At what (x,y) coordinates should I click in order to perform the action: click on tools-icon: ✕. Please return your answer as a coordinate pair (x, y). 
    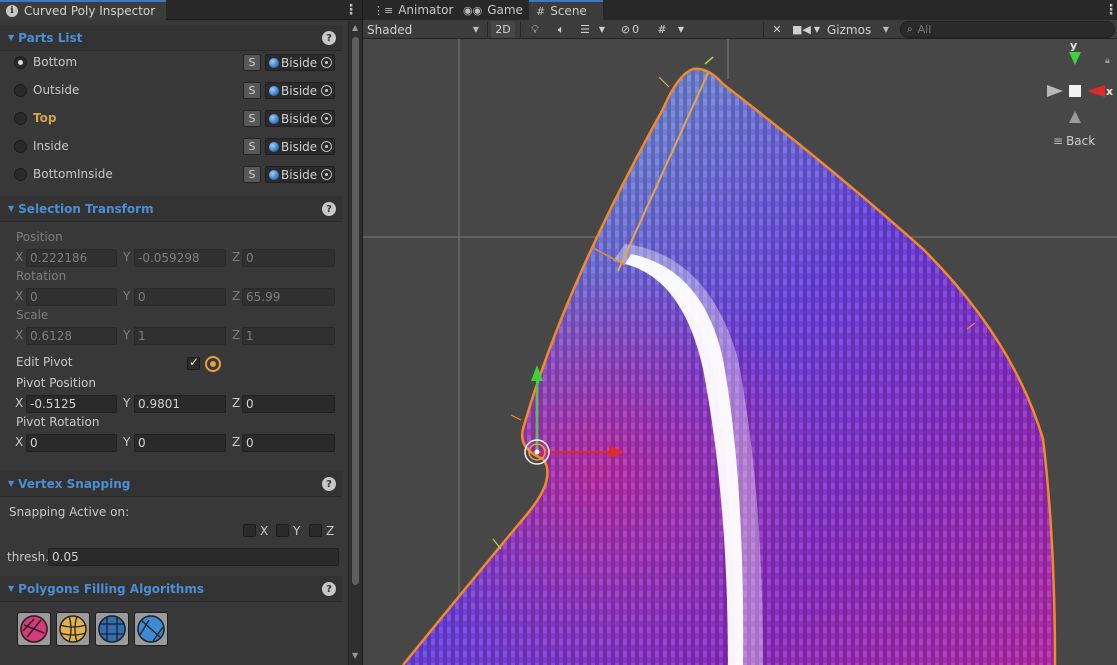
    Looking at the image, I should click on (777, 29).